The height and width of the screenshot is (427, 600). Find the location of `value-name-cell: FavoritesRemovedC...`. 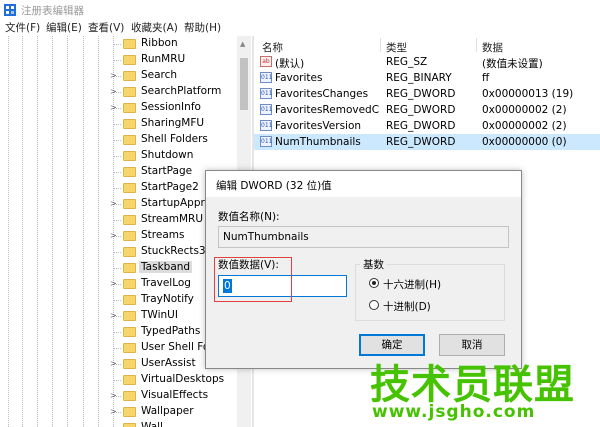

value-name-cell: FavoritesRemovedC... is located at coordinates (327, 110).